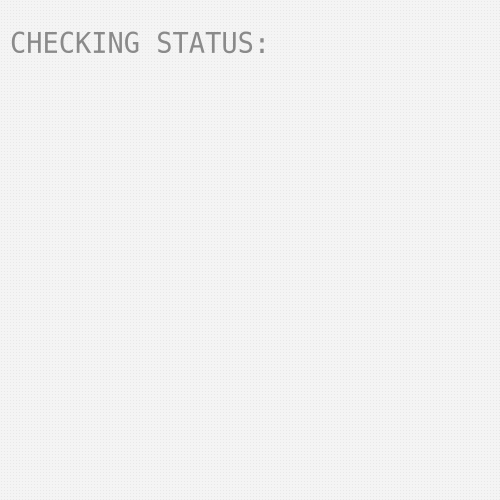 The width and height of the screenshot is (500, 500). I want to click on checking-status-heading: CHECKING STATUS:, so click(140, 44).